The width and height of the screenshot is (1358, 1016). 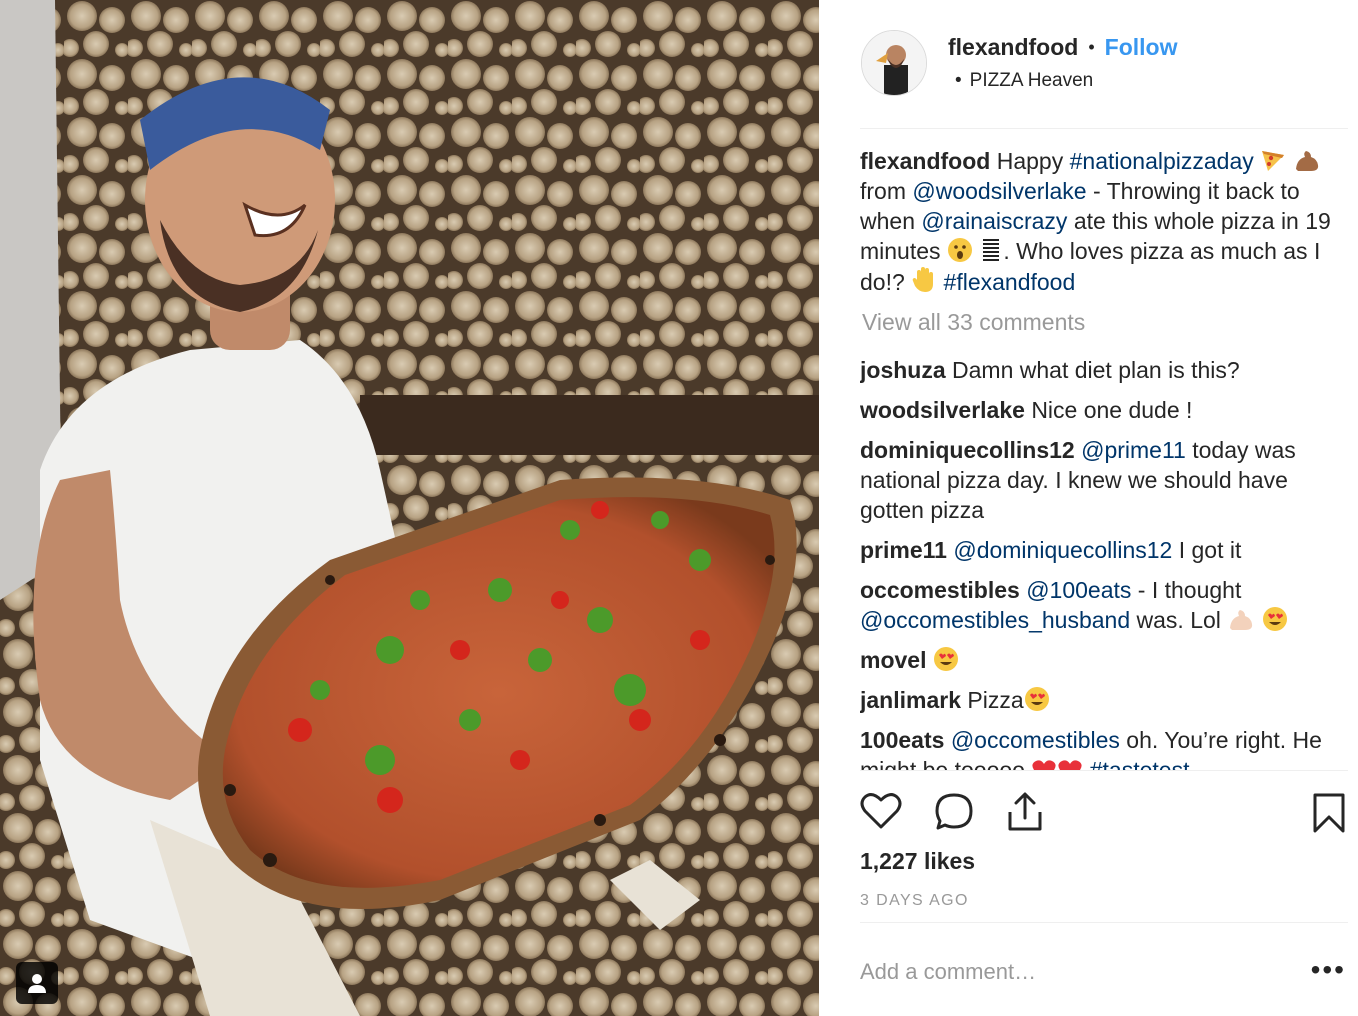 What do you see at coordinates (1179, 620) in the screenshot?
I see `comment-text: was. Lol` at bounding box center [1179, 620].